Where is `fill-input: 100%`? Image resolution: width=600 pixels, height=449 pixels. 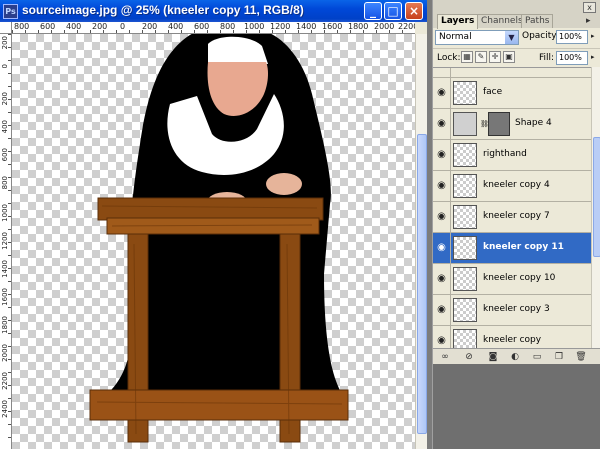 fill-input: 100% is located at coordinates (572, 58).